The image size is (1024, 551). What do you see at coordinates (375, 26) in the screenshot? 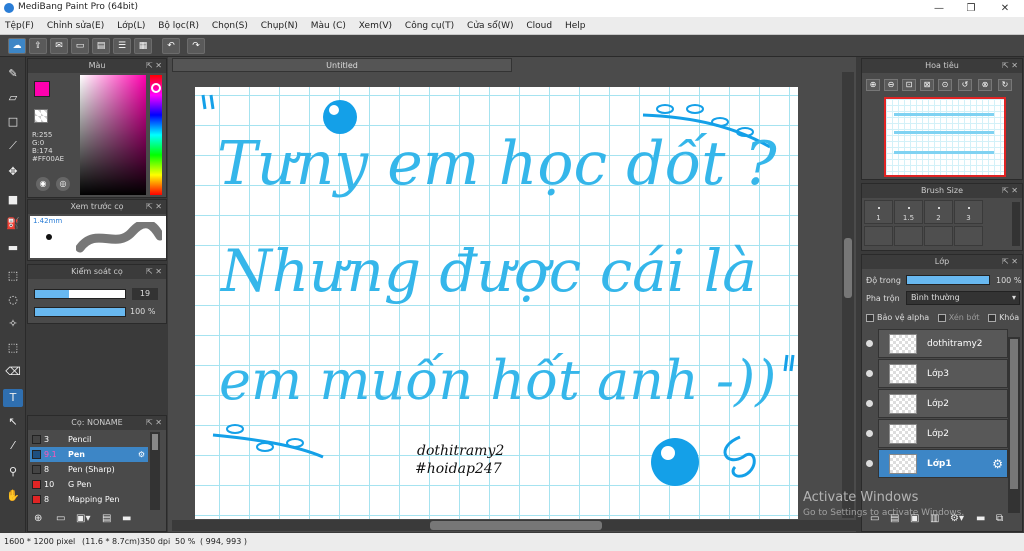
I see `menu-view: Xem(V)` at bounding box center [375, 26].